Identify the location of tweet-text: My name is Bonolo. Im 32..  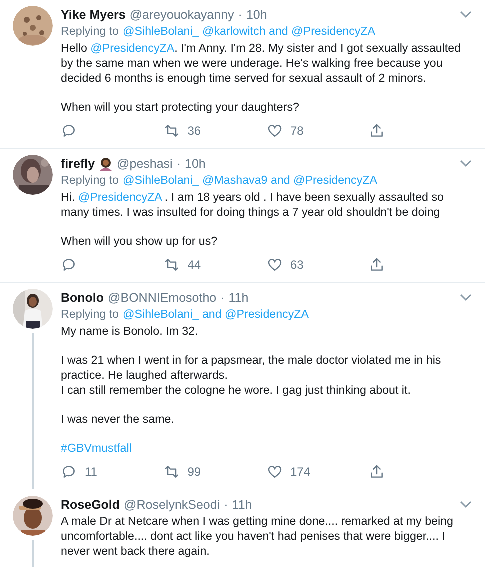
(130, 331).